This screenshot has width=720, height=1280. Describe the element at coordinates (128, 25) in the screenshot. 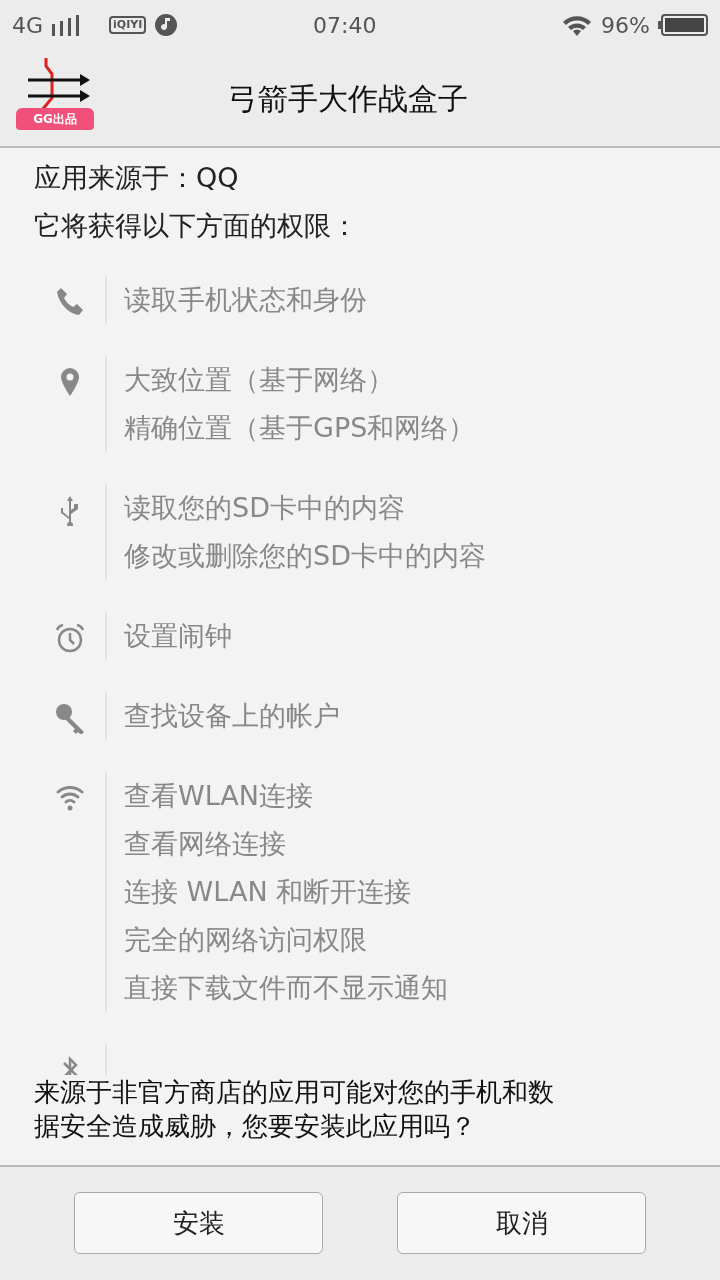

I see `app-logo: iQIYI` at that location.